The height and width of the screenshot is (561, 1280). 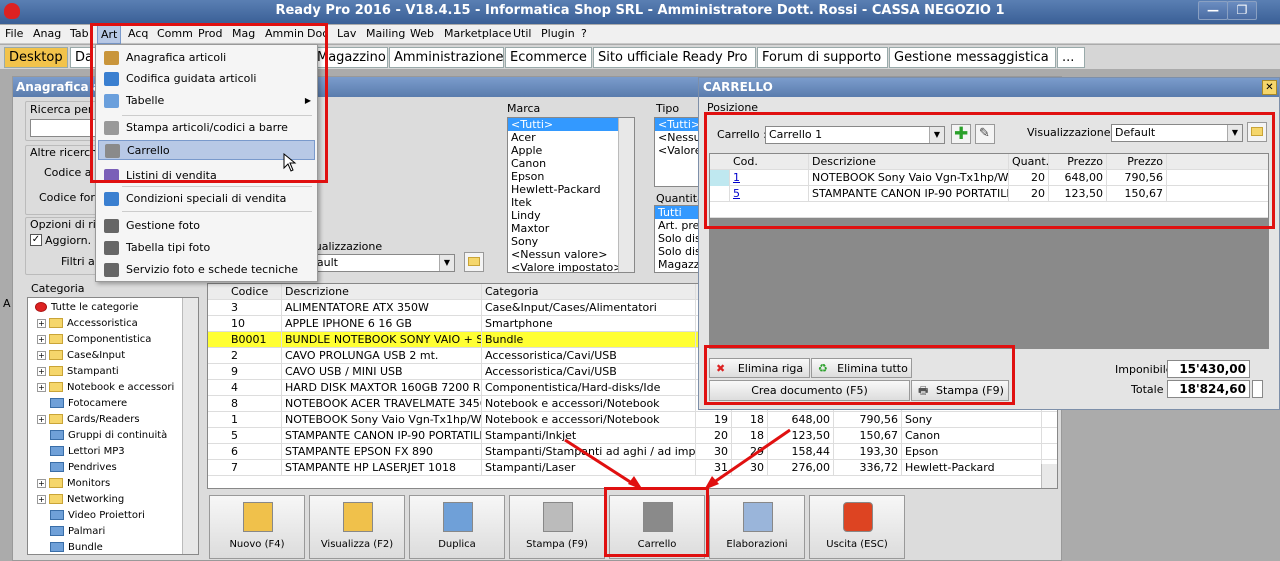 What do you see at coordinates (446, 57) in the screenshot?
I see `tab-amministrazione: Amministrazione` at bounding box center [446, 57].